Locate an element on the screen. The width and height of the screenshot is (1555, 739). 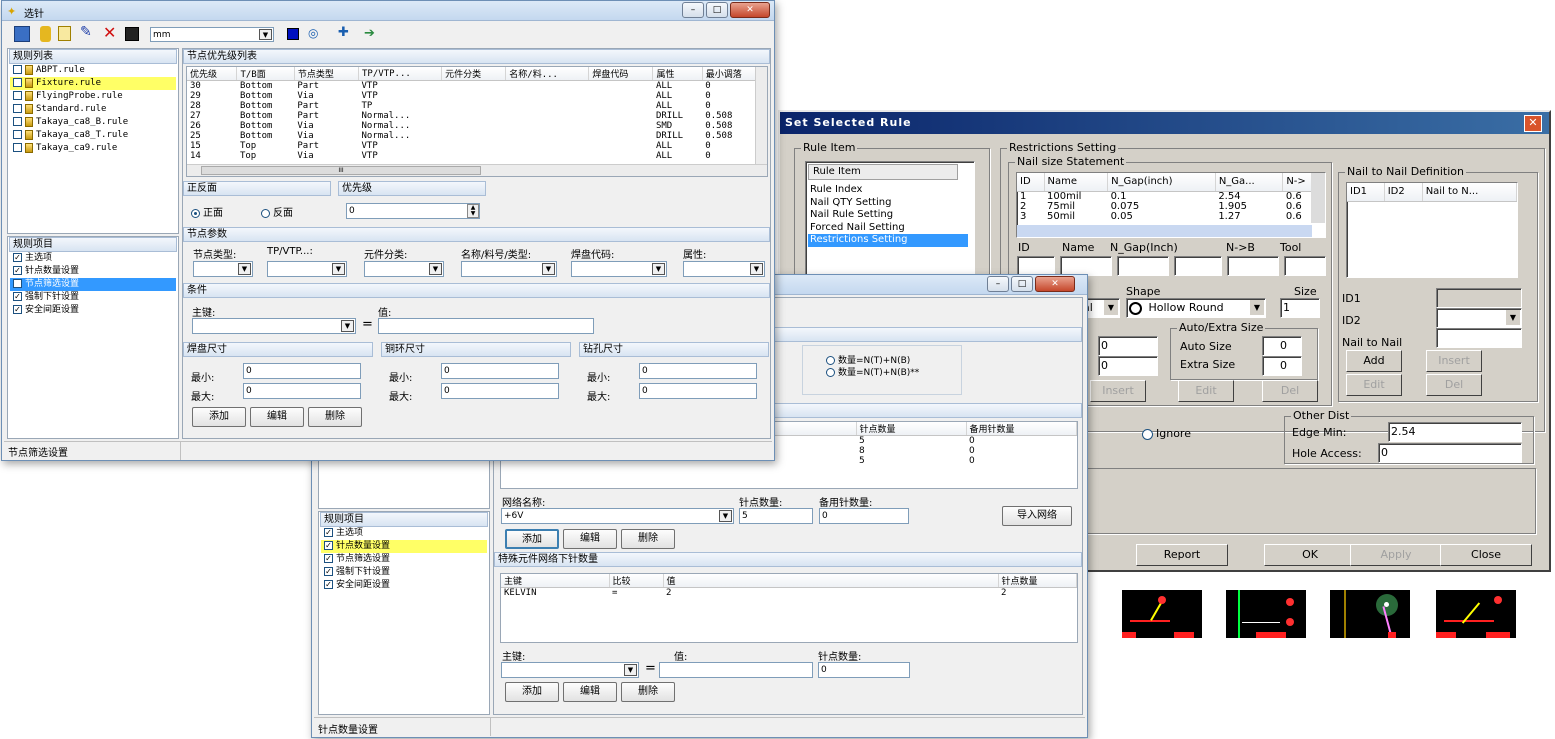
close-icon: ✕ is located at coordinates (1055, 284).